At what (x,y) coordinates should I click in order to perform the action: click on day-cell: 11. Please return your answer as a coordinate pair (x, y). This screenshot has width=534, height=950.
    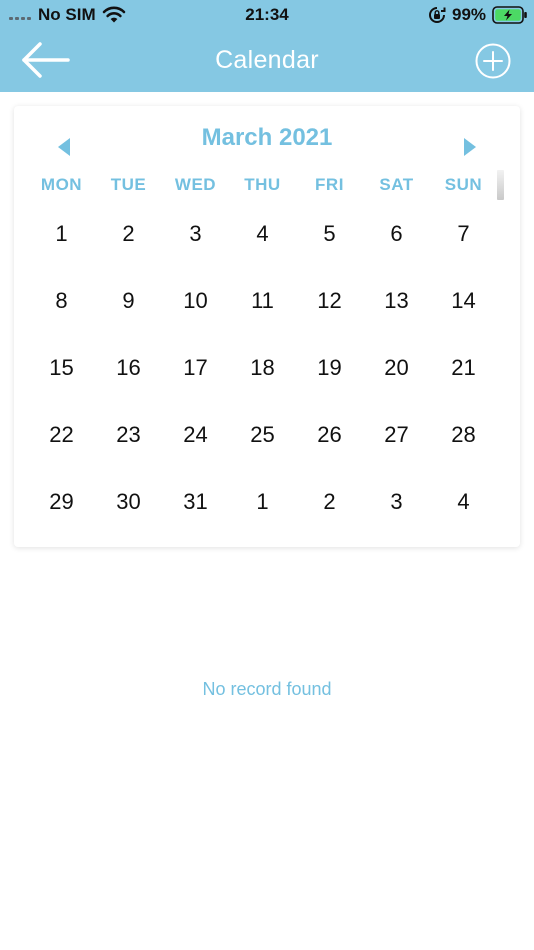
    Looking at the image, I should click on (262, 300).